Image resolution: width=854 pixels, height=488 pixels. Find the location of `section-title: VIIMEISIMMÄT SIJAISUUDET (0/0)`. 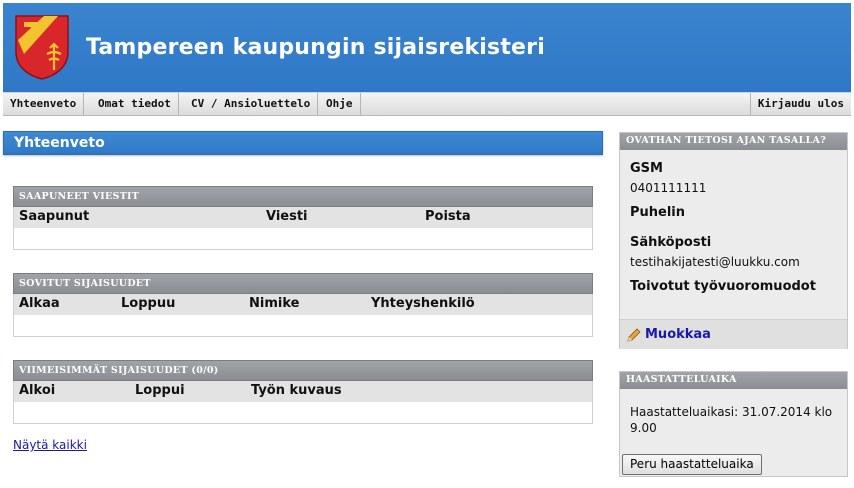

section-title: VIIMEISIMMÄT SIJAISUUDET (0/0) is located at coordinates (303, 370).